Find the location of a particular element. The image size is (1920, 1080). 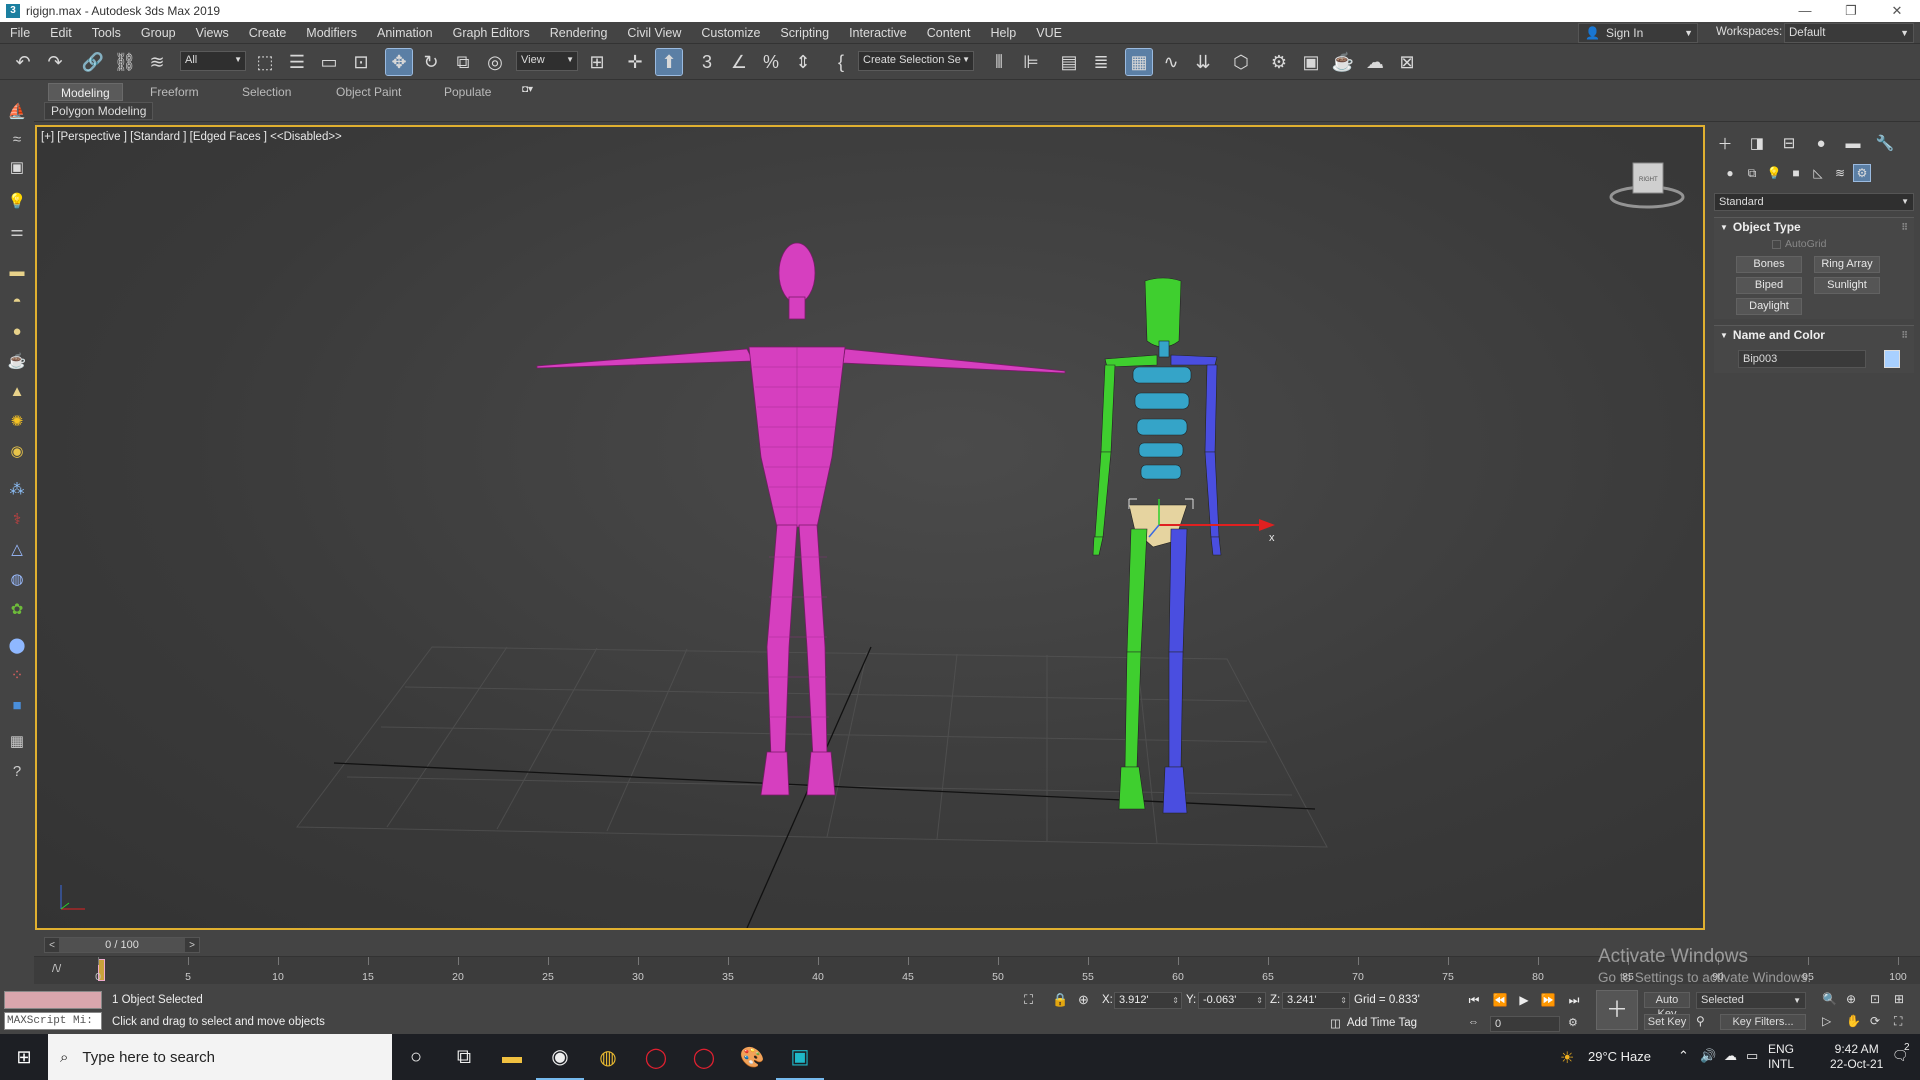

light-icon: 💡 is located at coordinates (17, 201).